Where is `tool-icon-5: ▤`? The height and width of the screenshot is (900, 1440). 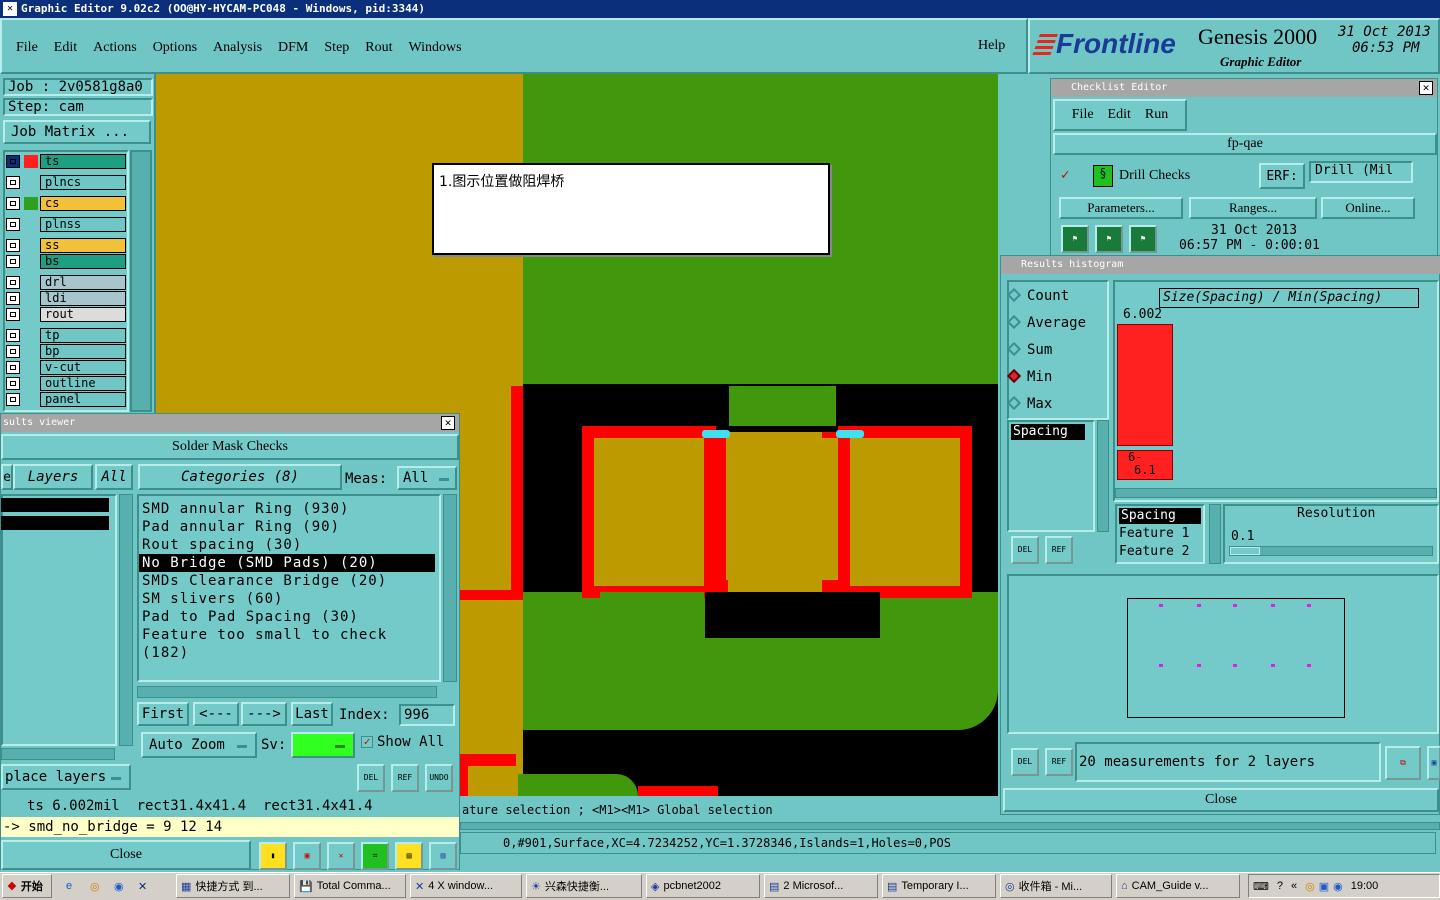 tool-icon-5: ▤ is located at coordinates (409, 856).